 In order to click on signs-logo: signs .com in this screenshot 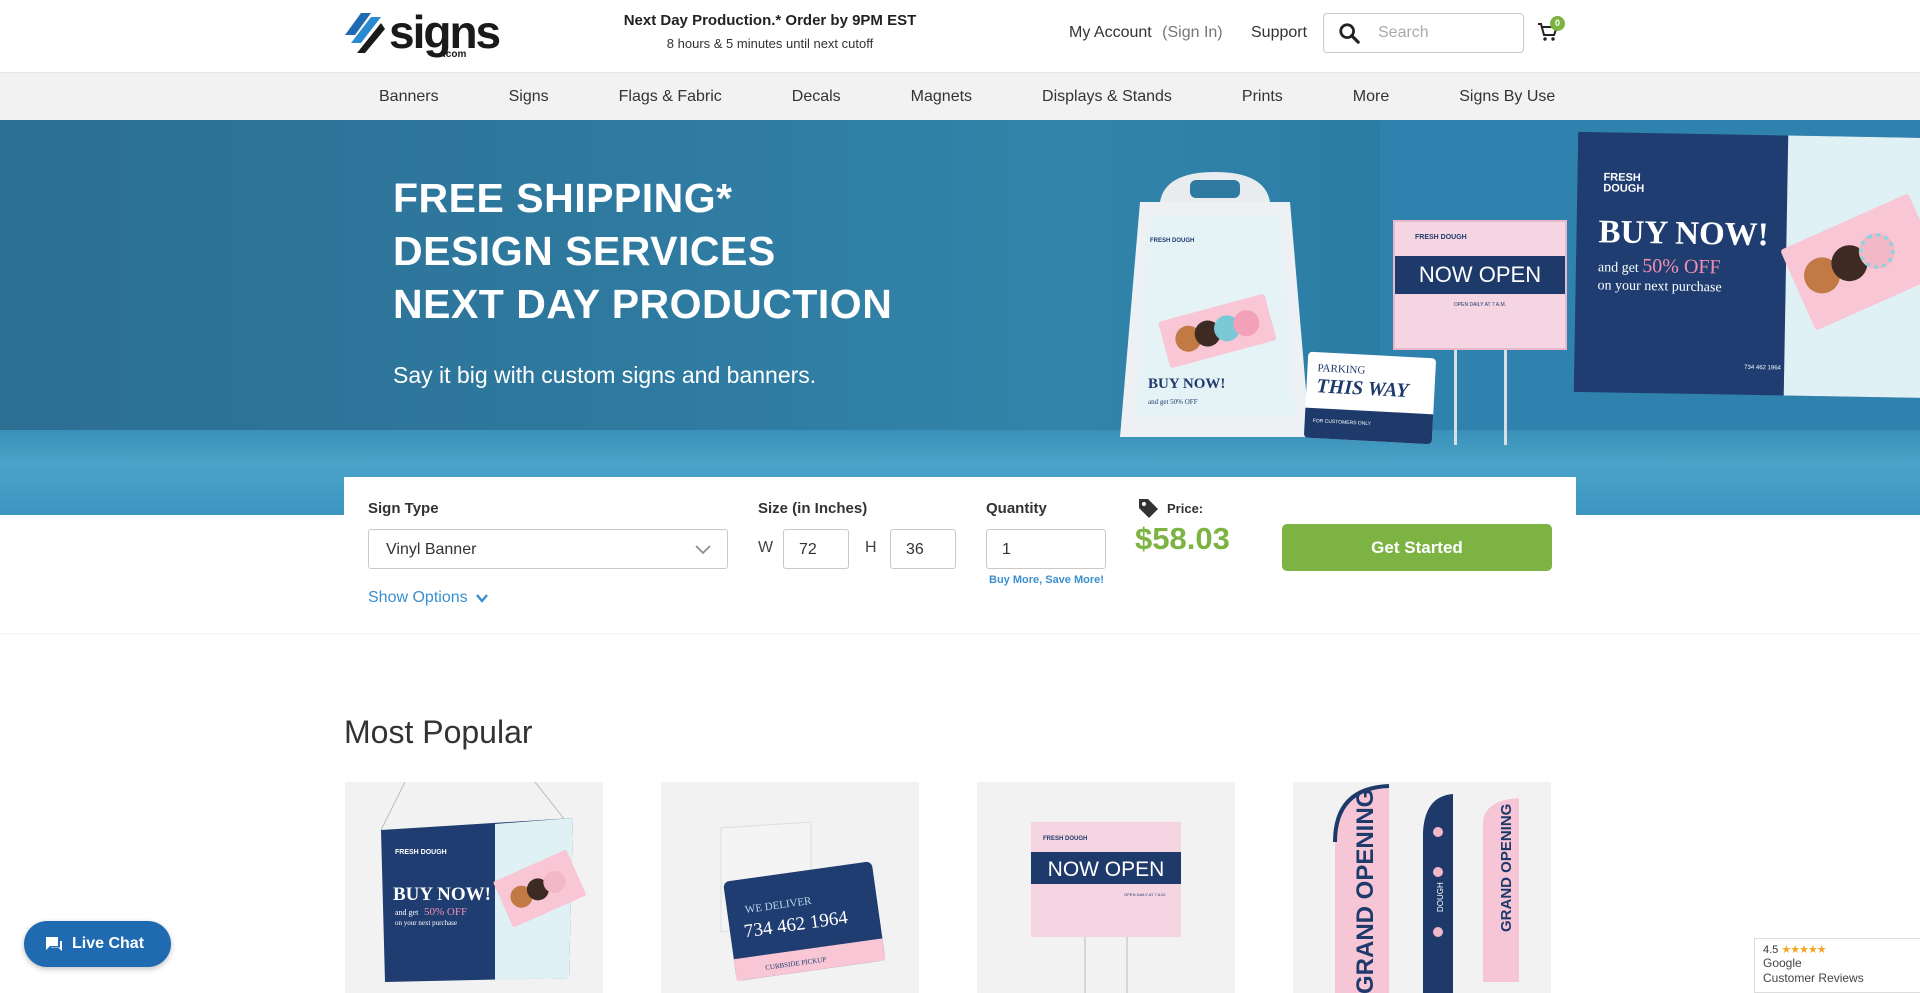, I will do `click(422, 34)`.